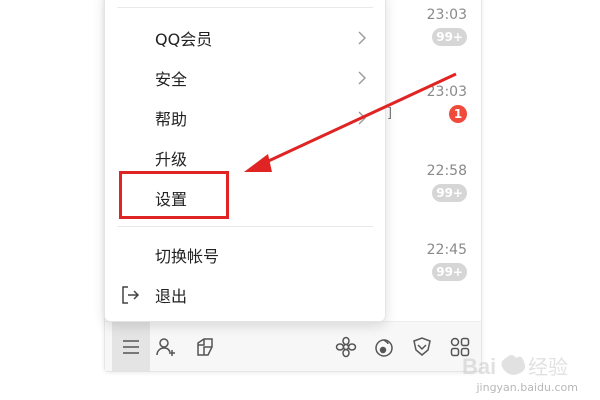  I want to click on svg-text: 经验, so click(548, 367).